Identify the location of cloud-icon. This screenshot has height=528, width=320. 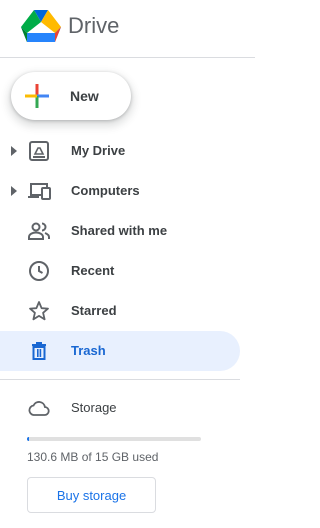
(39, 408).